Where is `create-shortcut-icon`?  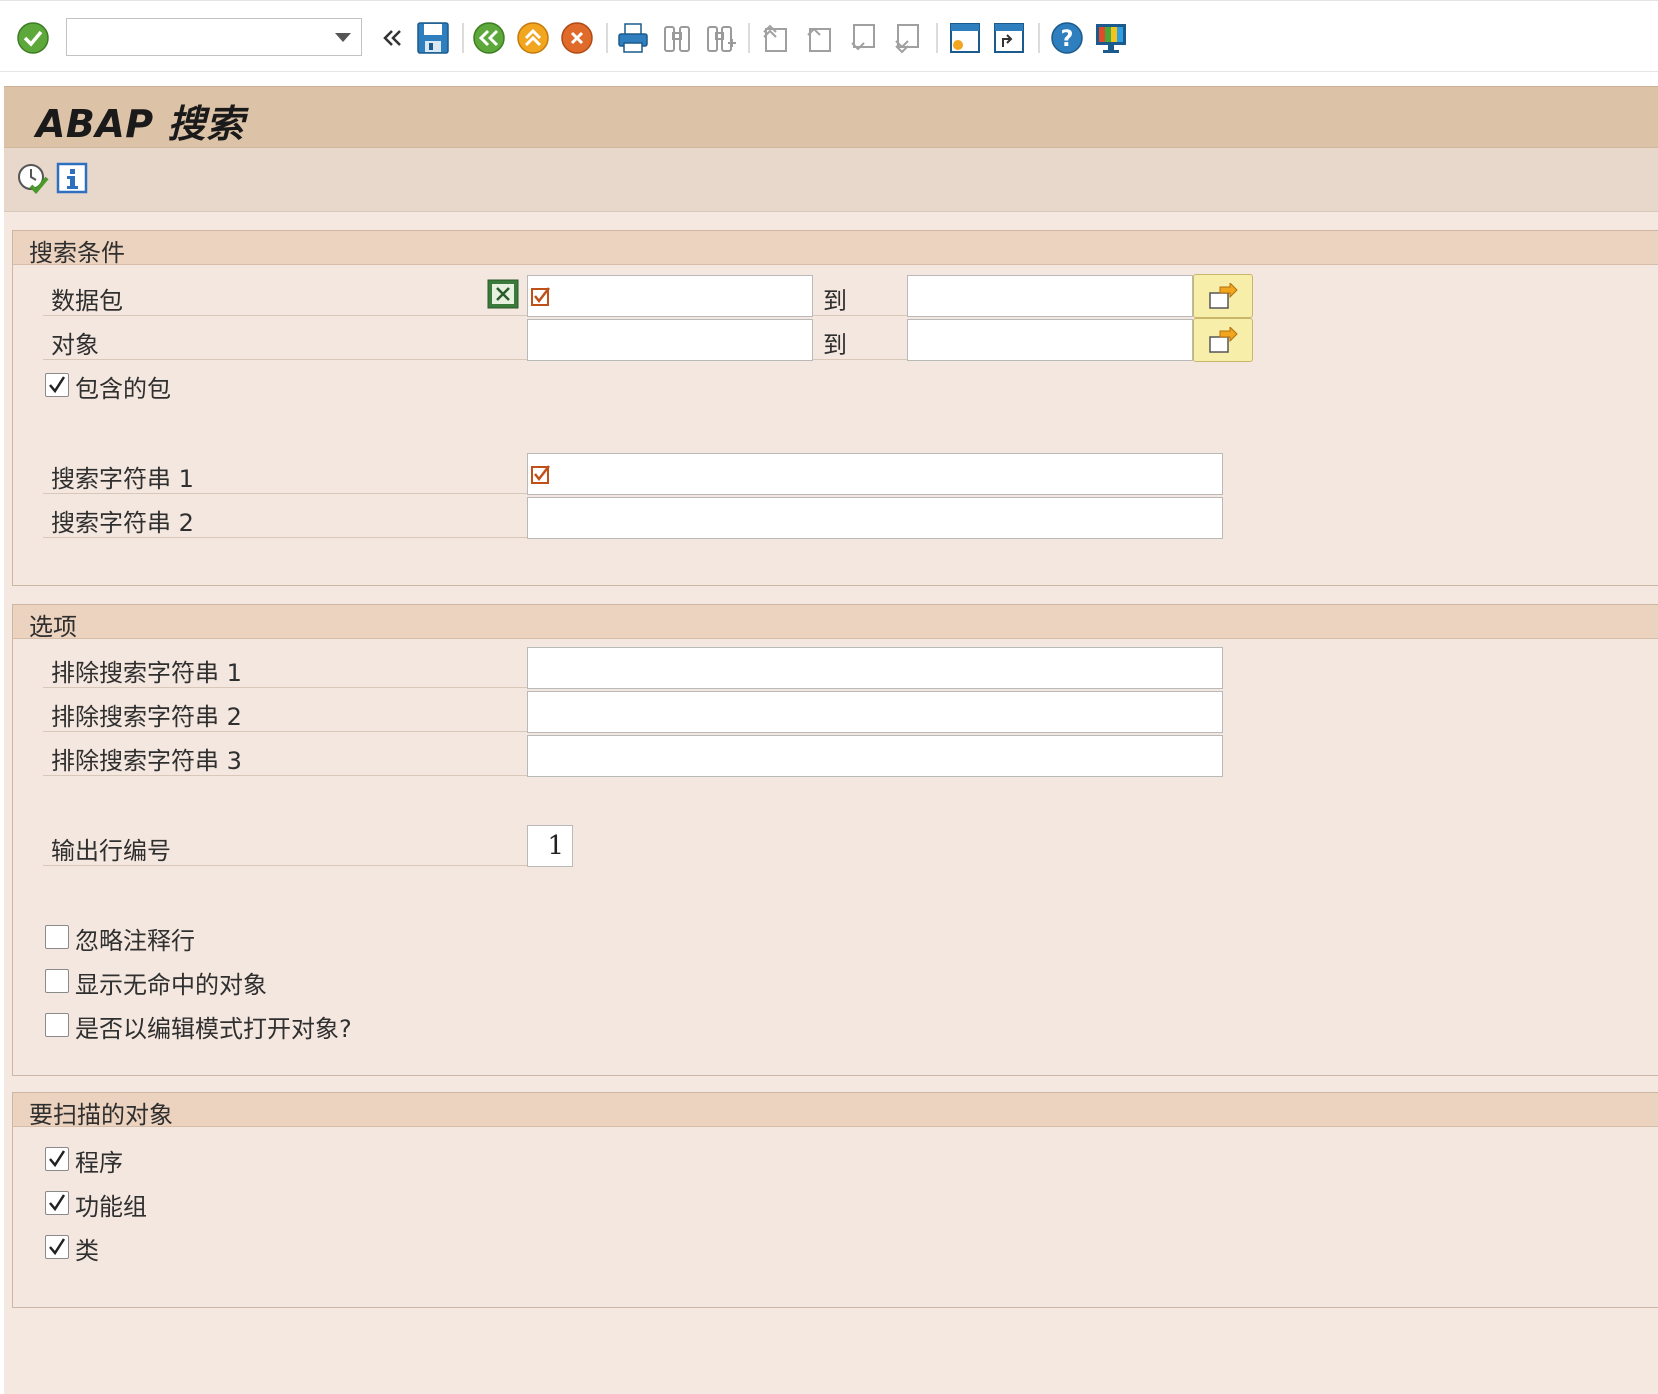
create-shortcut-icon is located at coordinates (1009, 38).